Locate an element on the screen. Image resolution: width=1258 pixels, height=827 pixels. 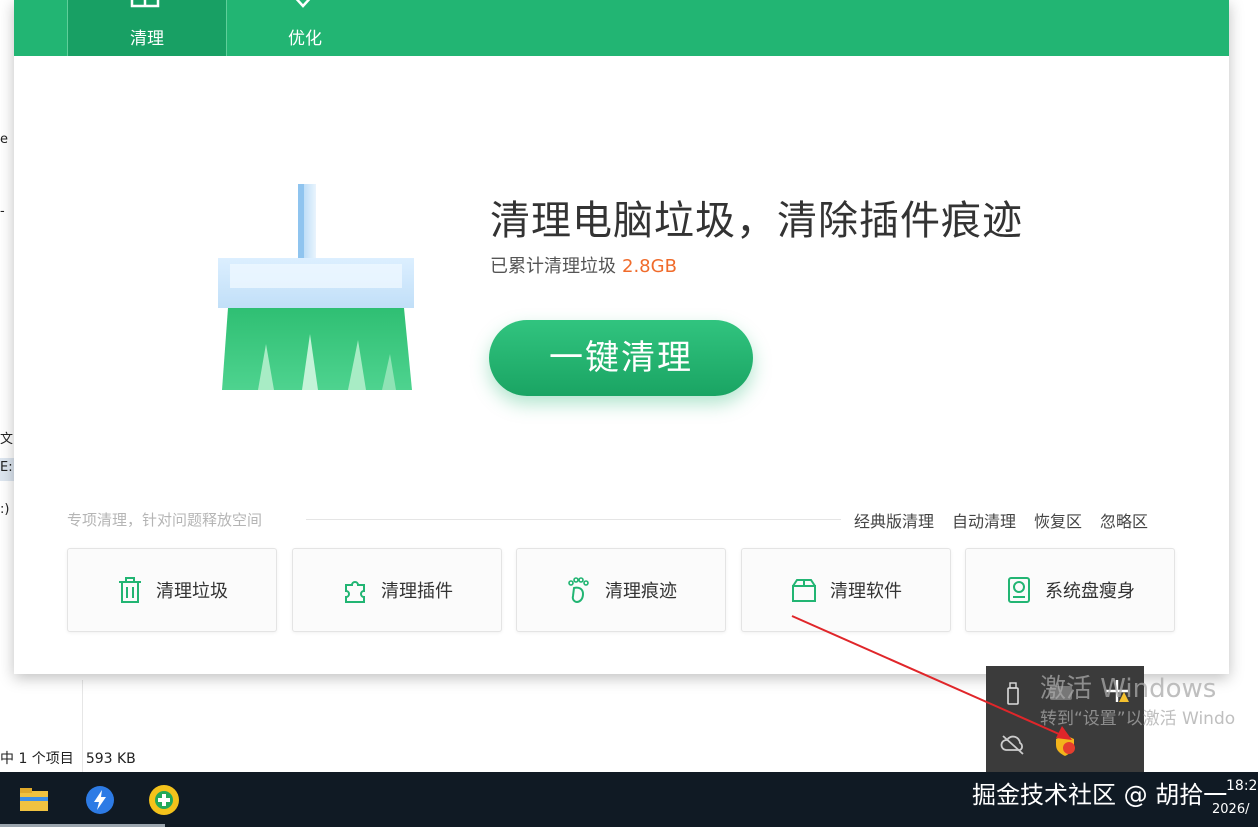
explorer-status-bar: 中 1 个项目 593 KB is located at coordinates (74, 758).